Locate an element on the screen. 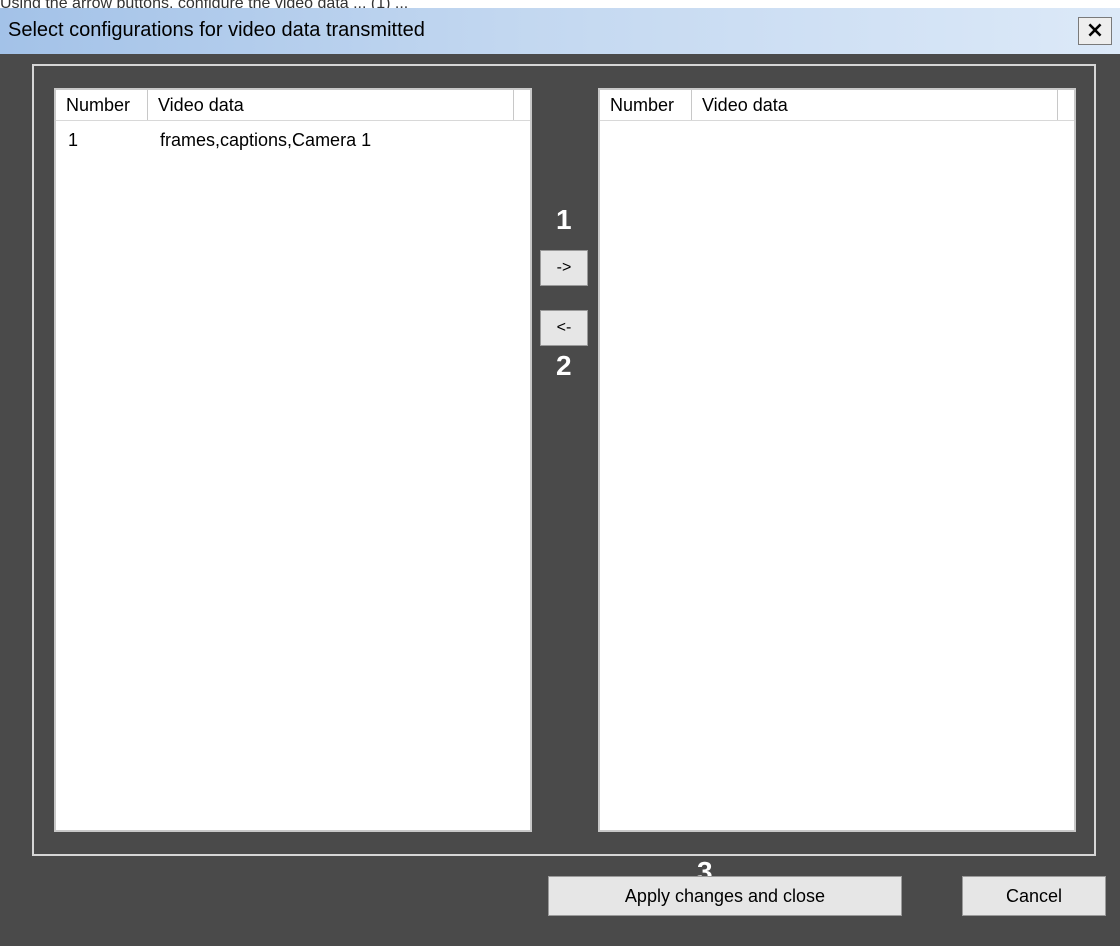  list-item: 1 frames,captions,Camera 1 is located at coordinates (293, 140).